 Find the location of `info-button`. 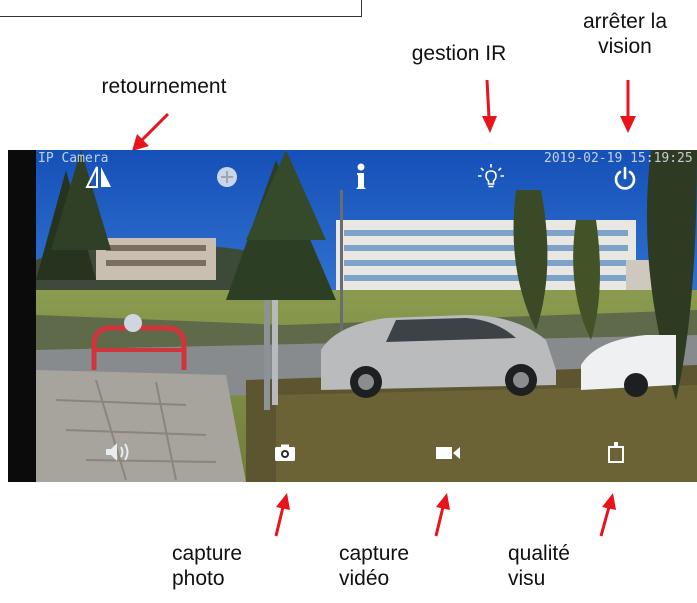

info-button is located at coordinates (361, 177).